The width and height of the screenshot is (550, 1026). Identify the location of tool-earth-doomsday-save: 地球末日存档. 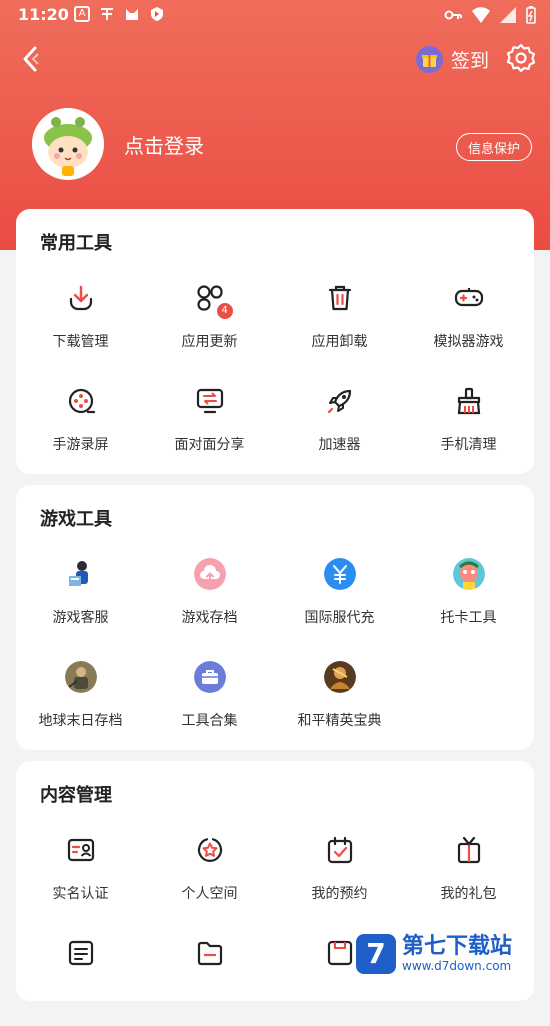
(80, 705).